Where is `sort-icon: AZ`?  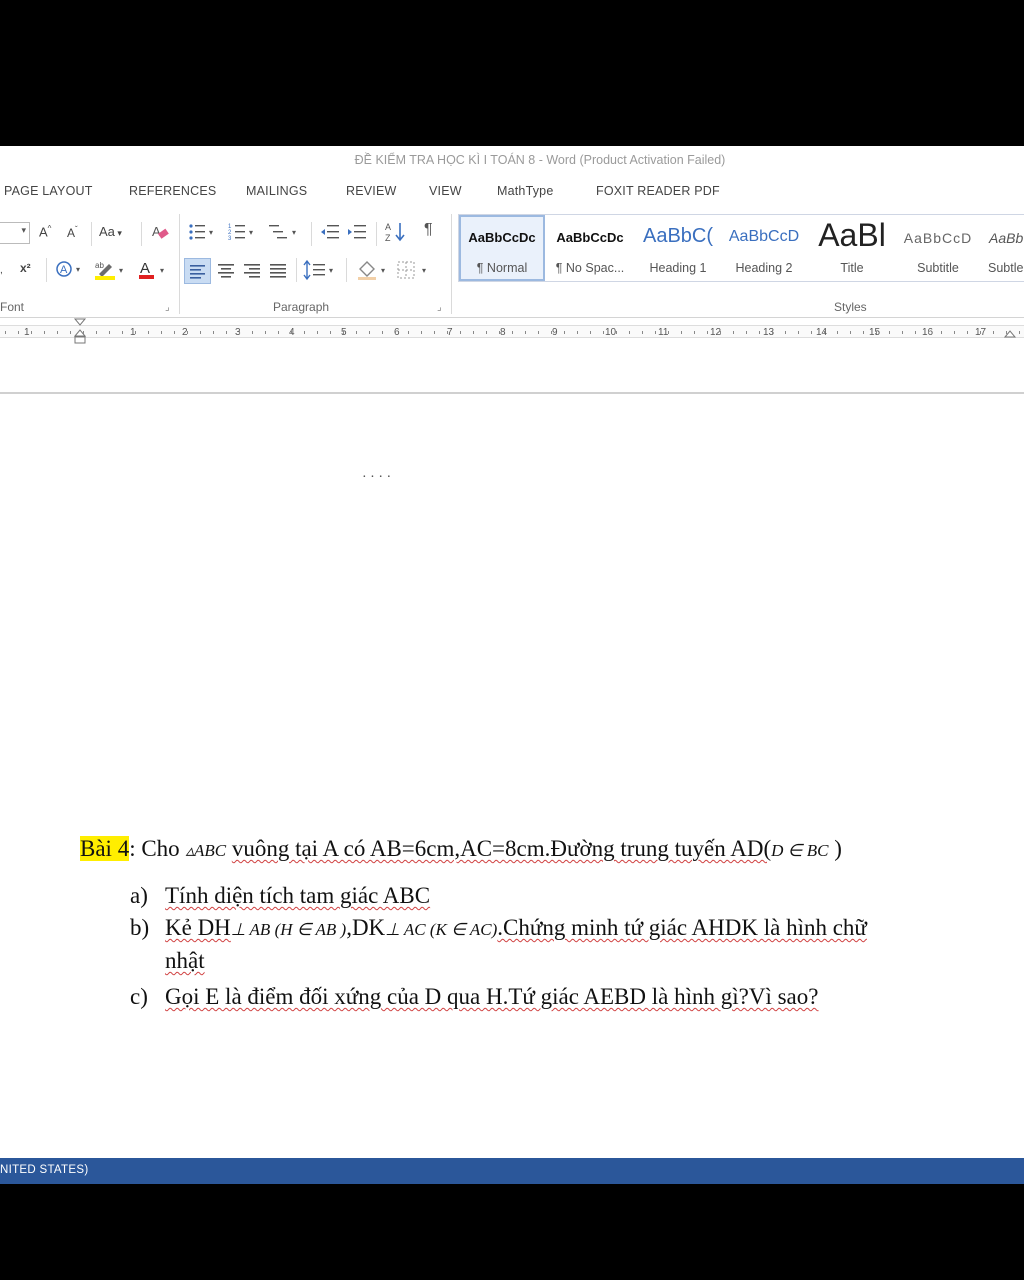 sort-icon: AZ is located at coordinates (395, 232).